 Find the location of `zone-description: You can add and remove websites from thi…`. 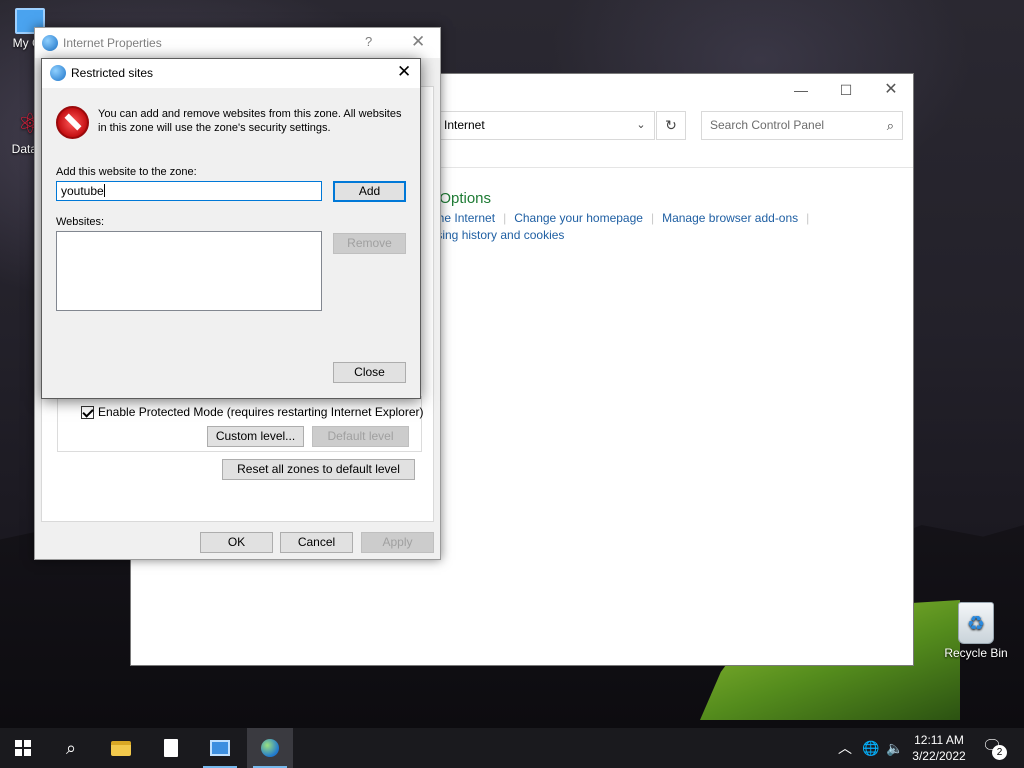

zone-description: You can add and remove websites from thi… is located at coordinates (250, 121).